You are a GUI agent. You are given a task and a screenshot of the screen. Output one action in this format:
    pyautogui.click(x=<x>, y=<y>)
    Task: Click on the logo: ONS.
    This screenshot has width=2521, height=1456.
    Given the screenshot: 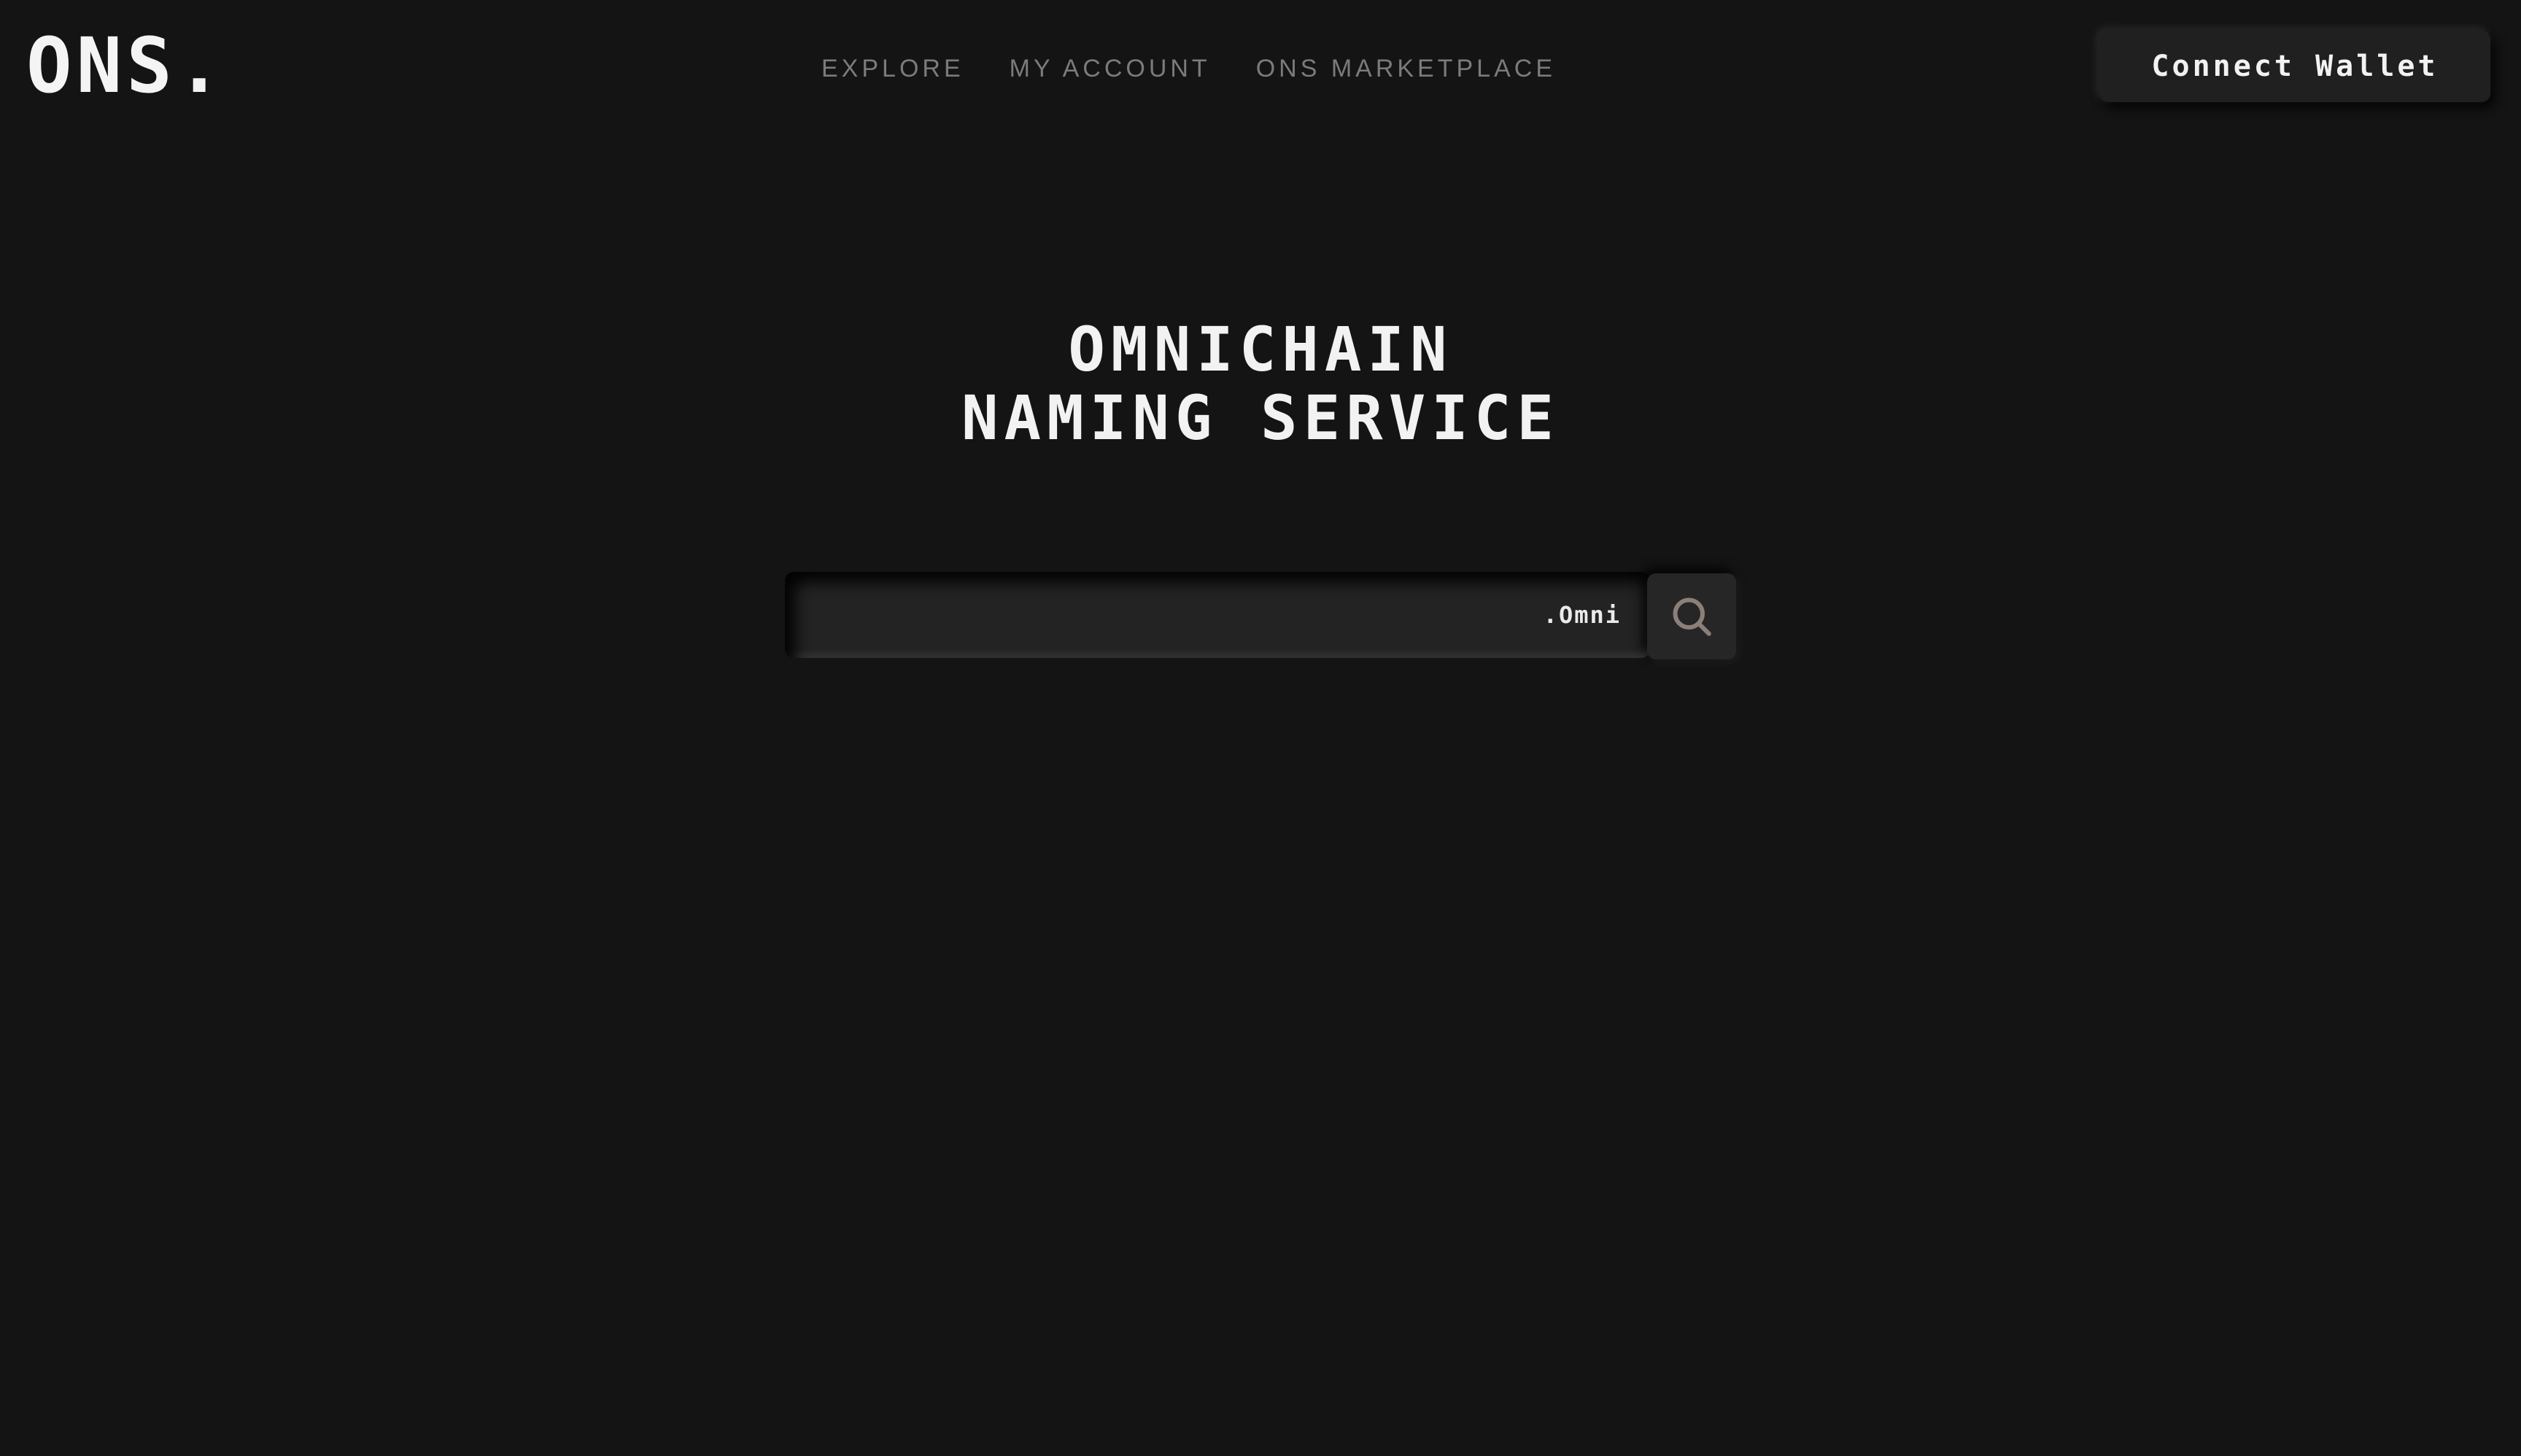 What is the action you would take?
    pyautogui.click(x=126, y=66)
    